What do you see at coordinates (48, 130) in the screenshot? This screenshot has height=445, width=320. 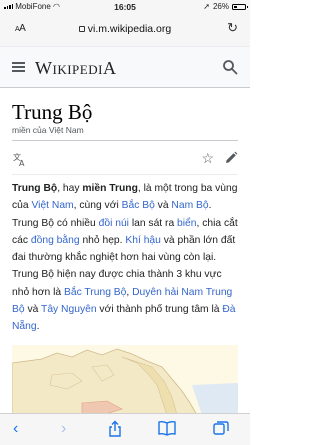 I see `page-subtitle: miền của Việt Nam` at bounding box center [48, 130].